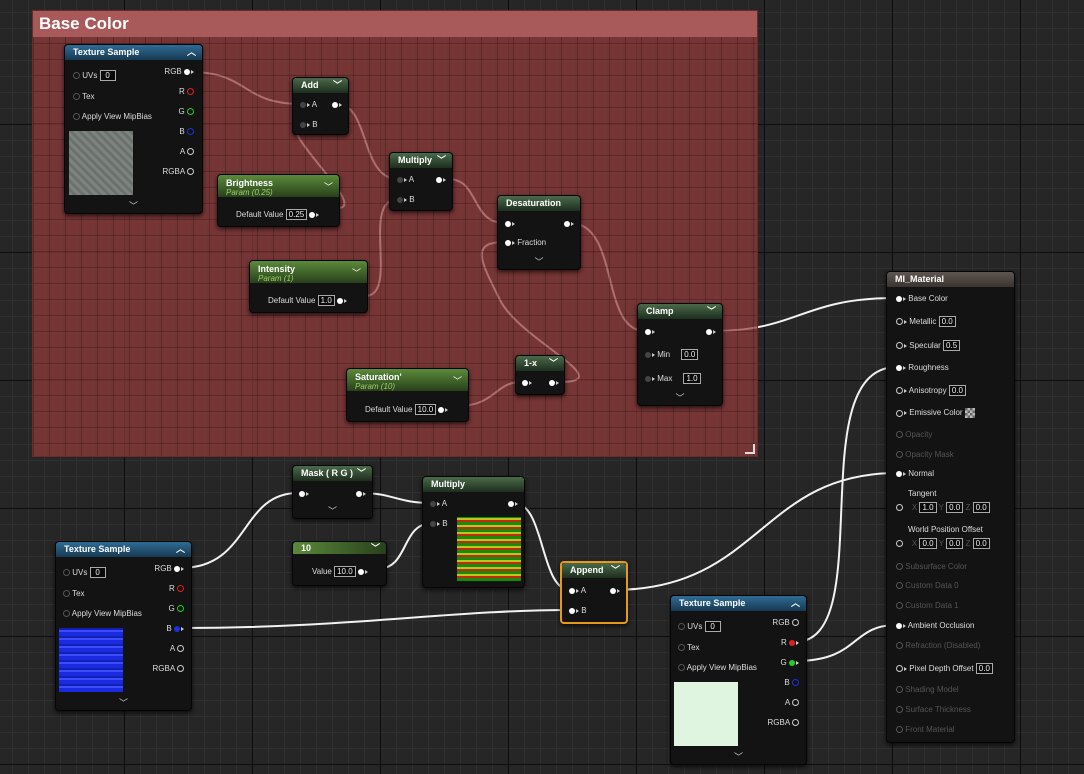 This screenshot has height=774, width=1084. What do you see at coordinates (539, 203) in the screenshot?
I see `node-header: Desaturation` at bounding box center [539, 203].